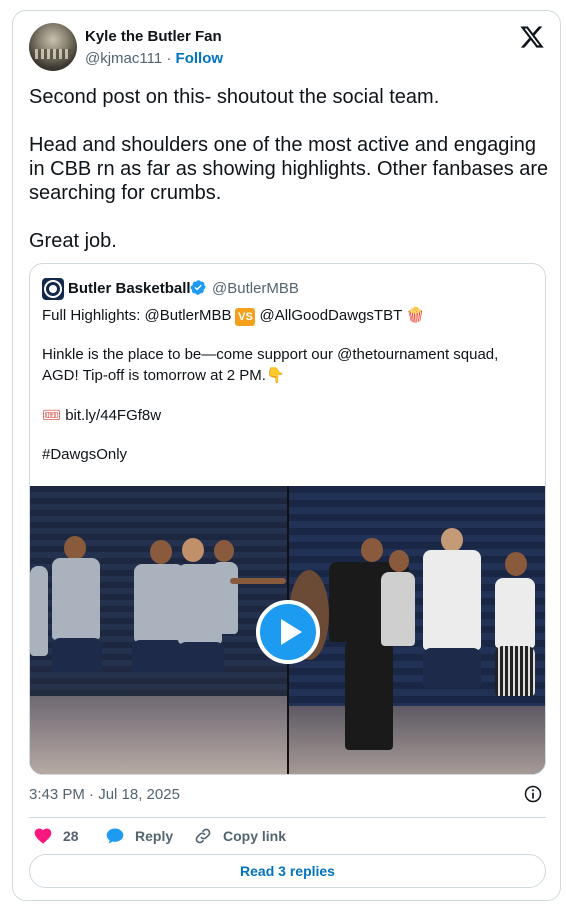  What do you see at coordinates (104, 794) in the screenshot?
I see `post-timestamp: 3:43 PM · Jul 18, 2025` at bounding box center [104, 794].